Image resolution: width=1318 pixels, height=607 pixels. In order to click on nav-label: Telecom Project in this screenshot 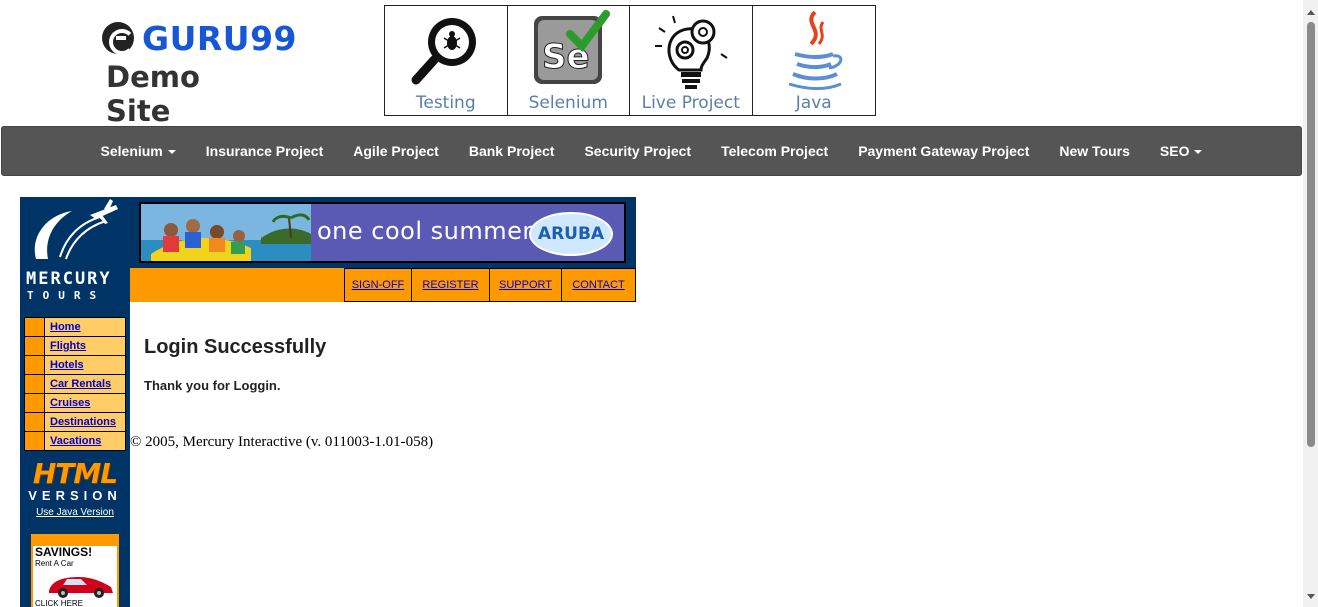, I will do `click(775, 151)`.